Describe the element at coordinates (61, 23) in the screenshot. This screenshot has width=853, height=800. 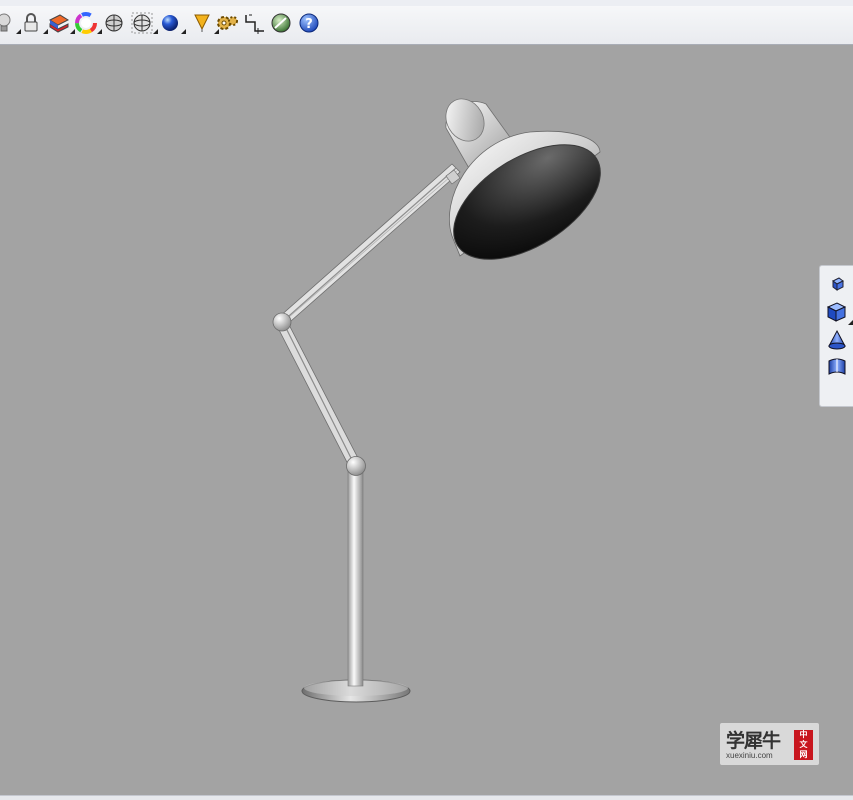
I see `layer-color-icon` at that location.